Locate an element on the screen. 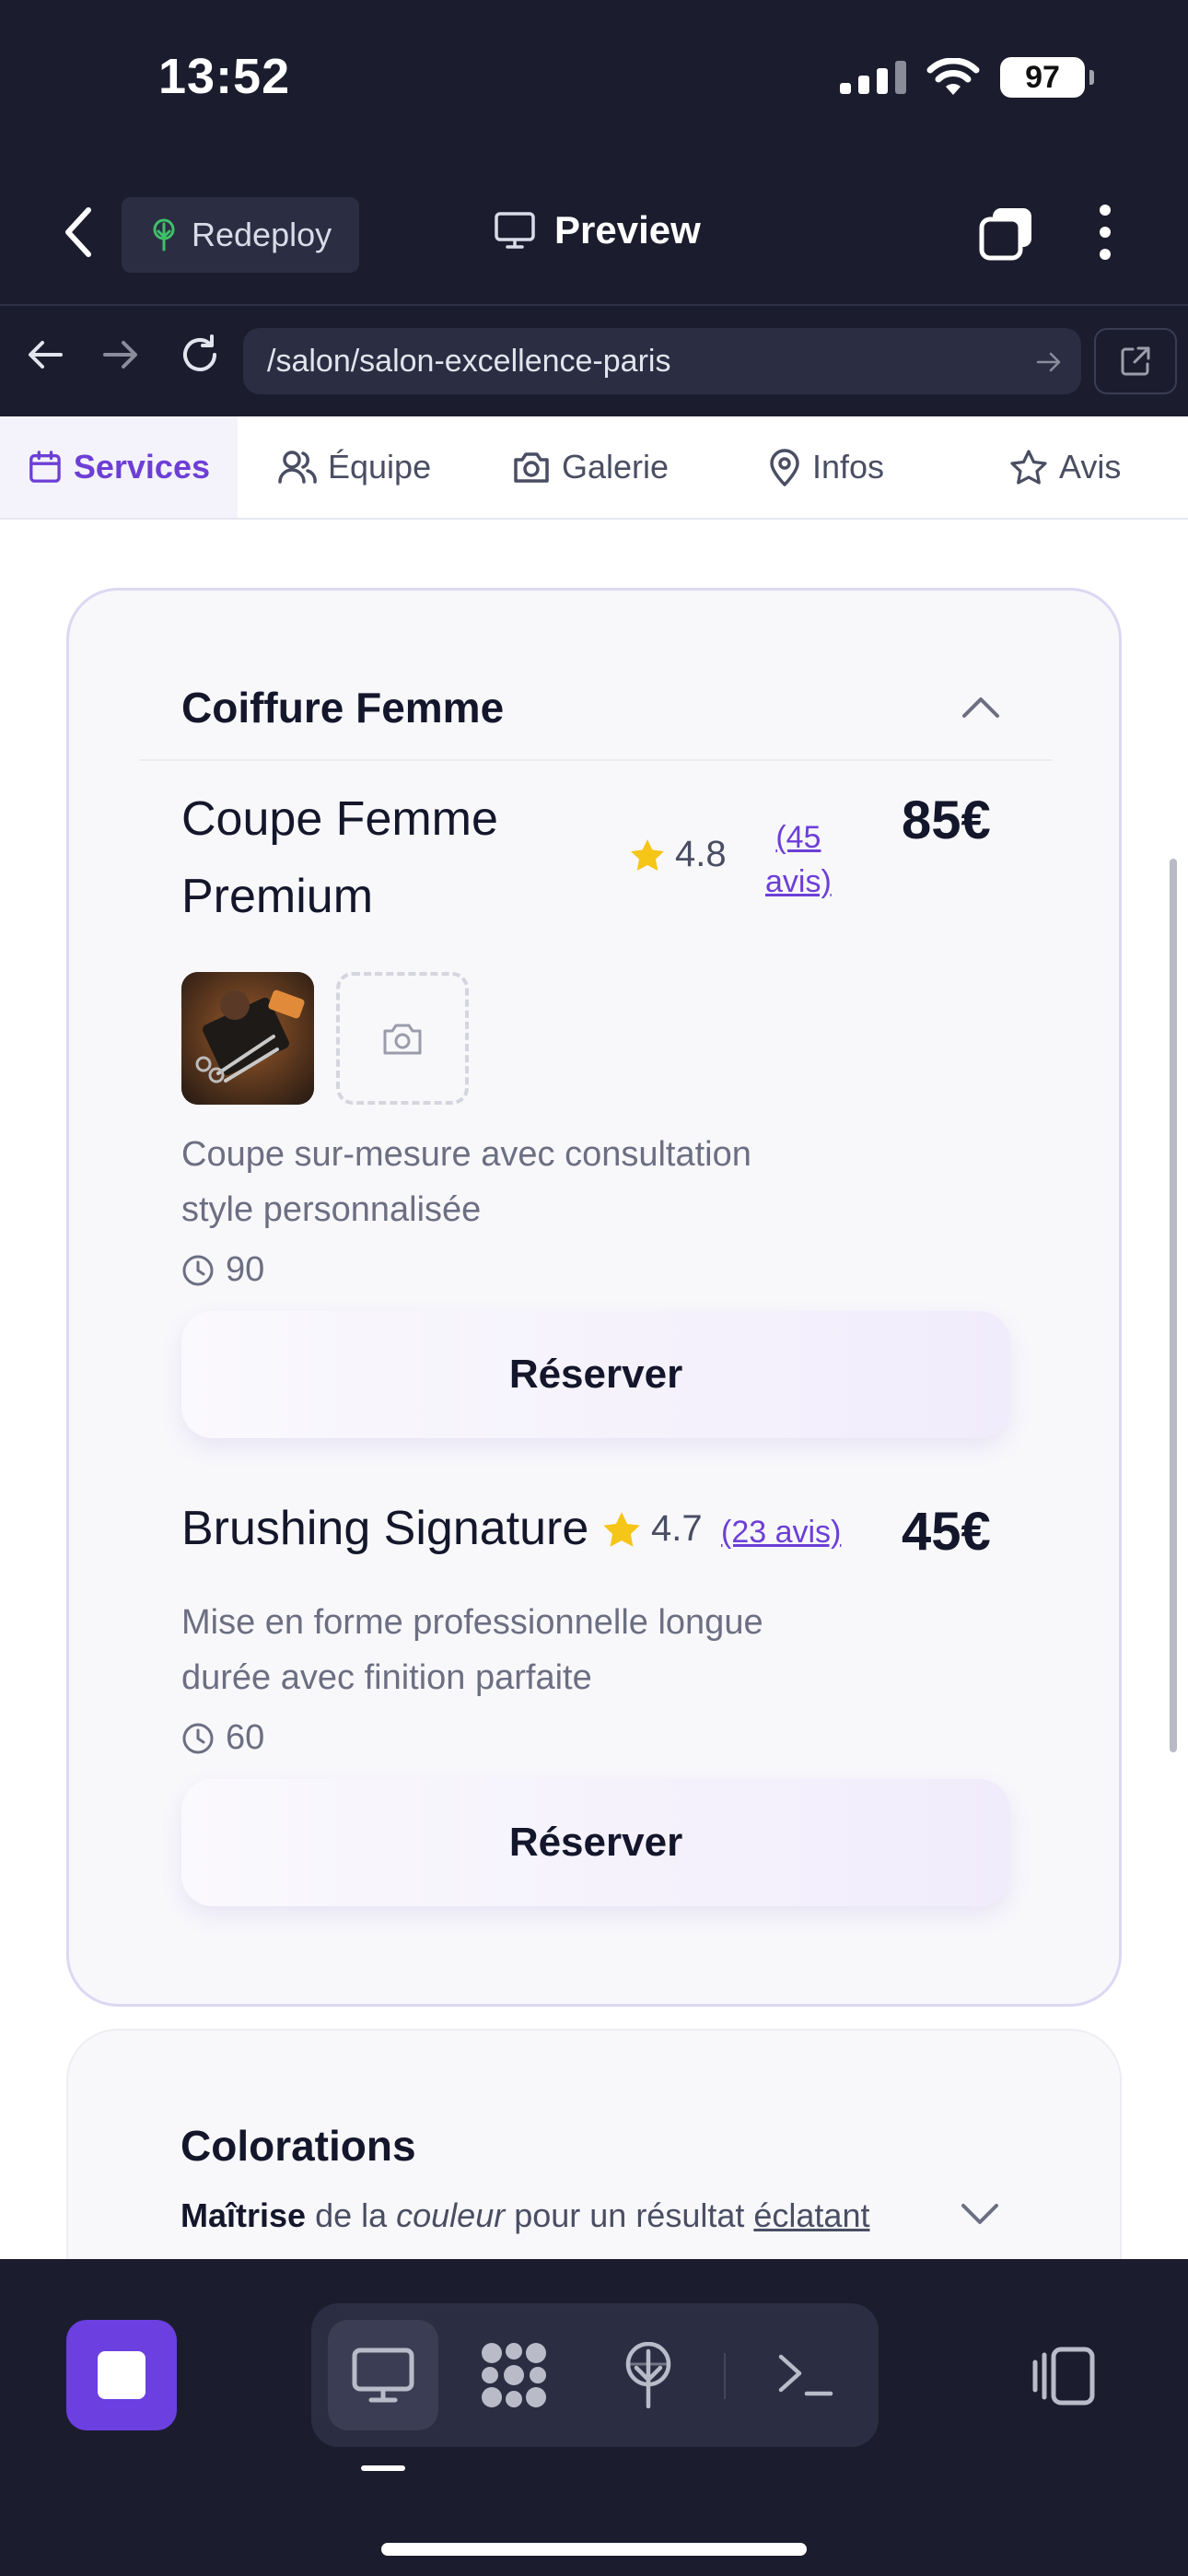 The height and width of the screenshot is (2576, 1188). service-rating: 4.8 is located at coordinates (678, 854).